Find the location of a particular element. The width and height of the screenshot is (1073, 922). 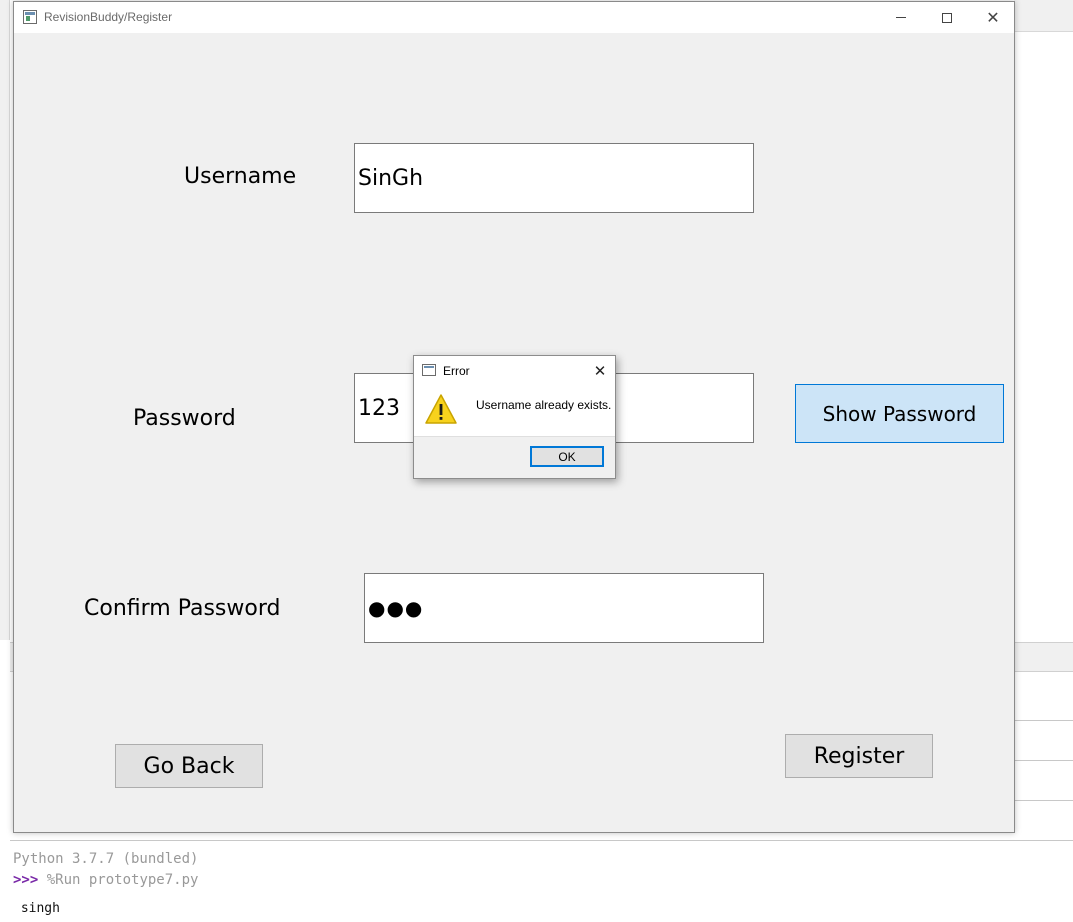

minimize-icon is located at coordinates (901, 17).